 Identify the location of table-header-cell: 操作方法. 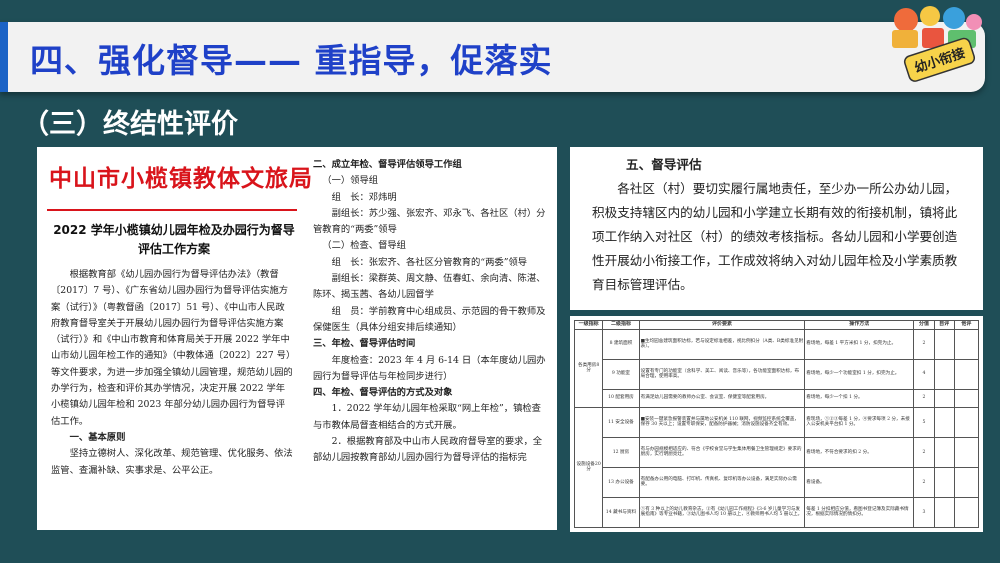
(859, 325).